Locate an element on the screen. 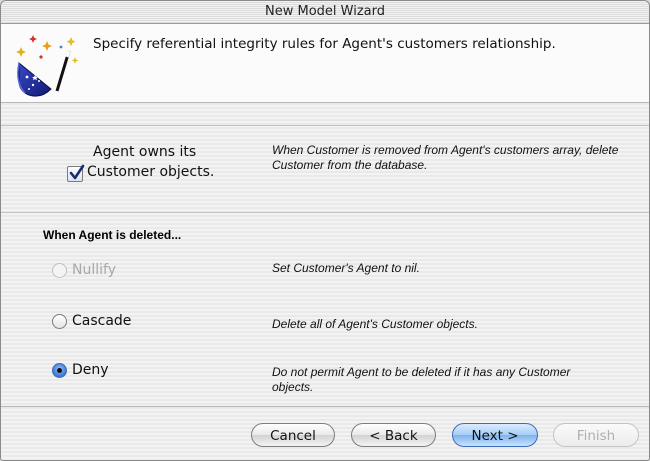  finish-button: Finish is located at coordinates (596, 435).